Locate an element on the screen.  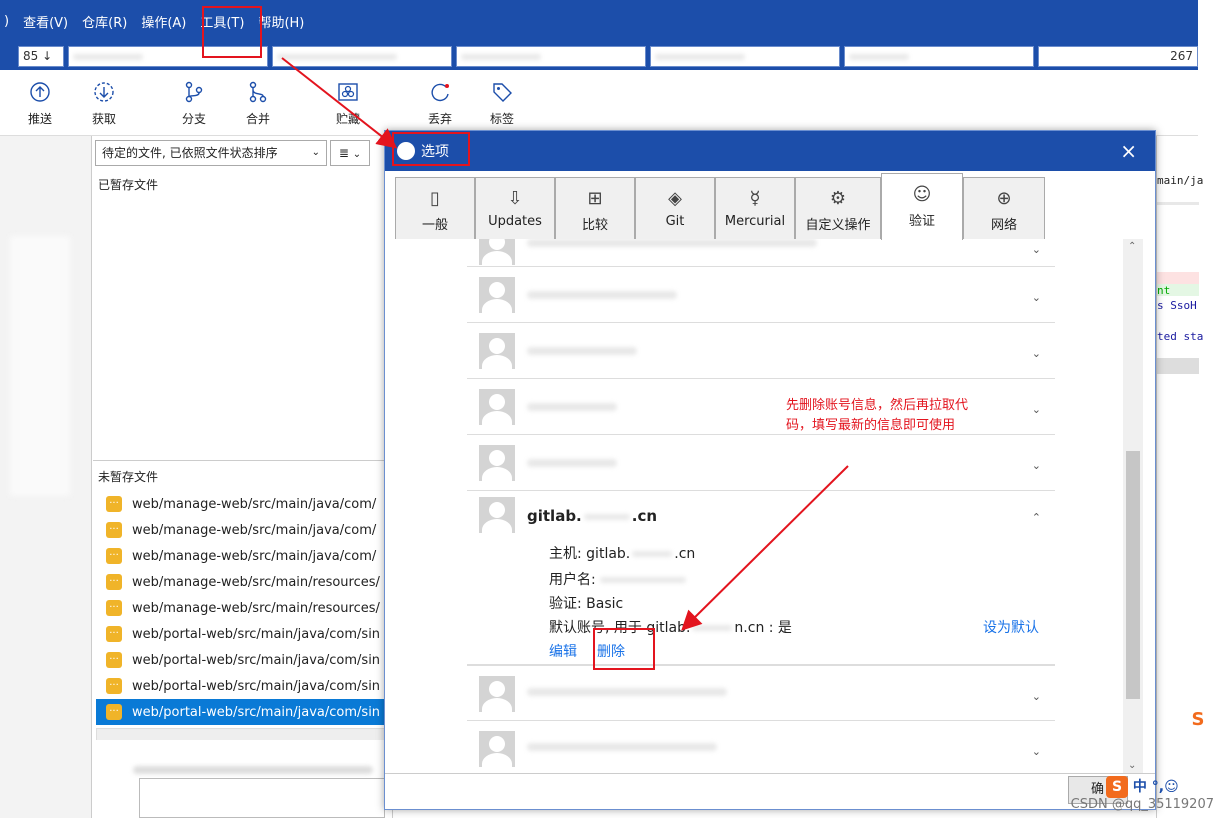
arrow-to-dialog is located at coordinates (339, 103).